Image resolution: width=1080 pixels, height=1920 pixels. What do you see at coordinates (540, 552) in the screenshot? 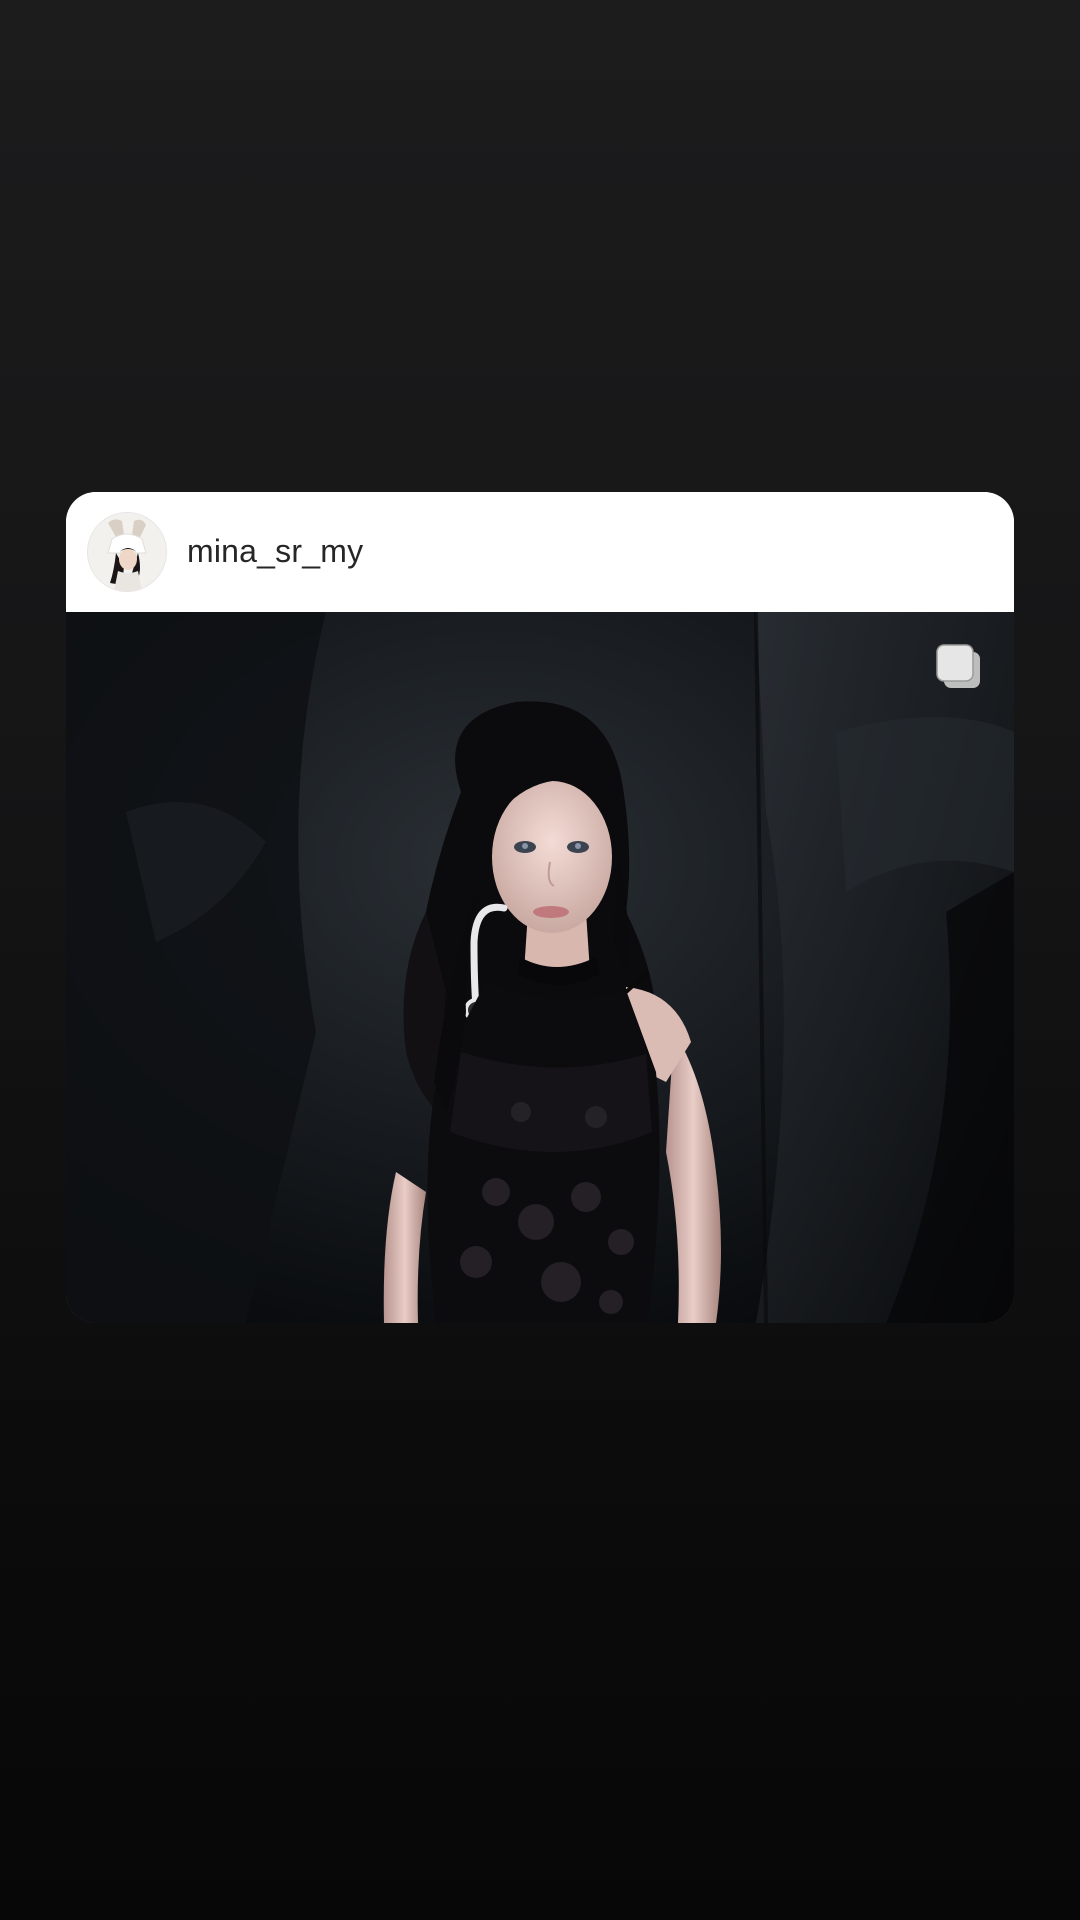
I see `post-header: mina_sr_my` at bounding box center [540, 552].